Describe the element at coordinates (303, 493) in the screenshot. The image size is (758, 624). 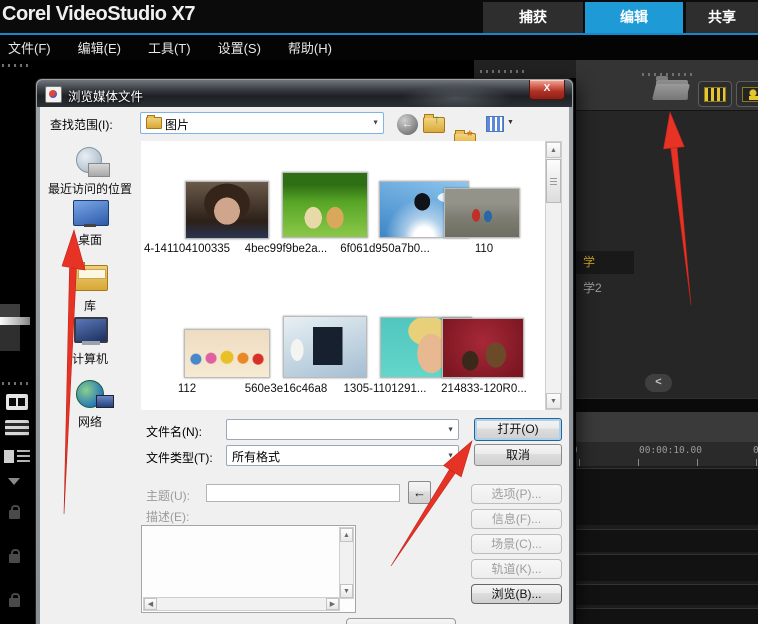
I see `subject-field` at that location.